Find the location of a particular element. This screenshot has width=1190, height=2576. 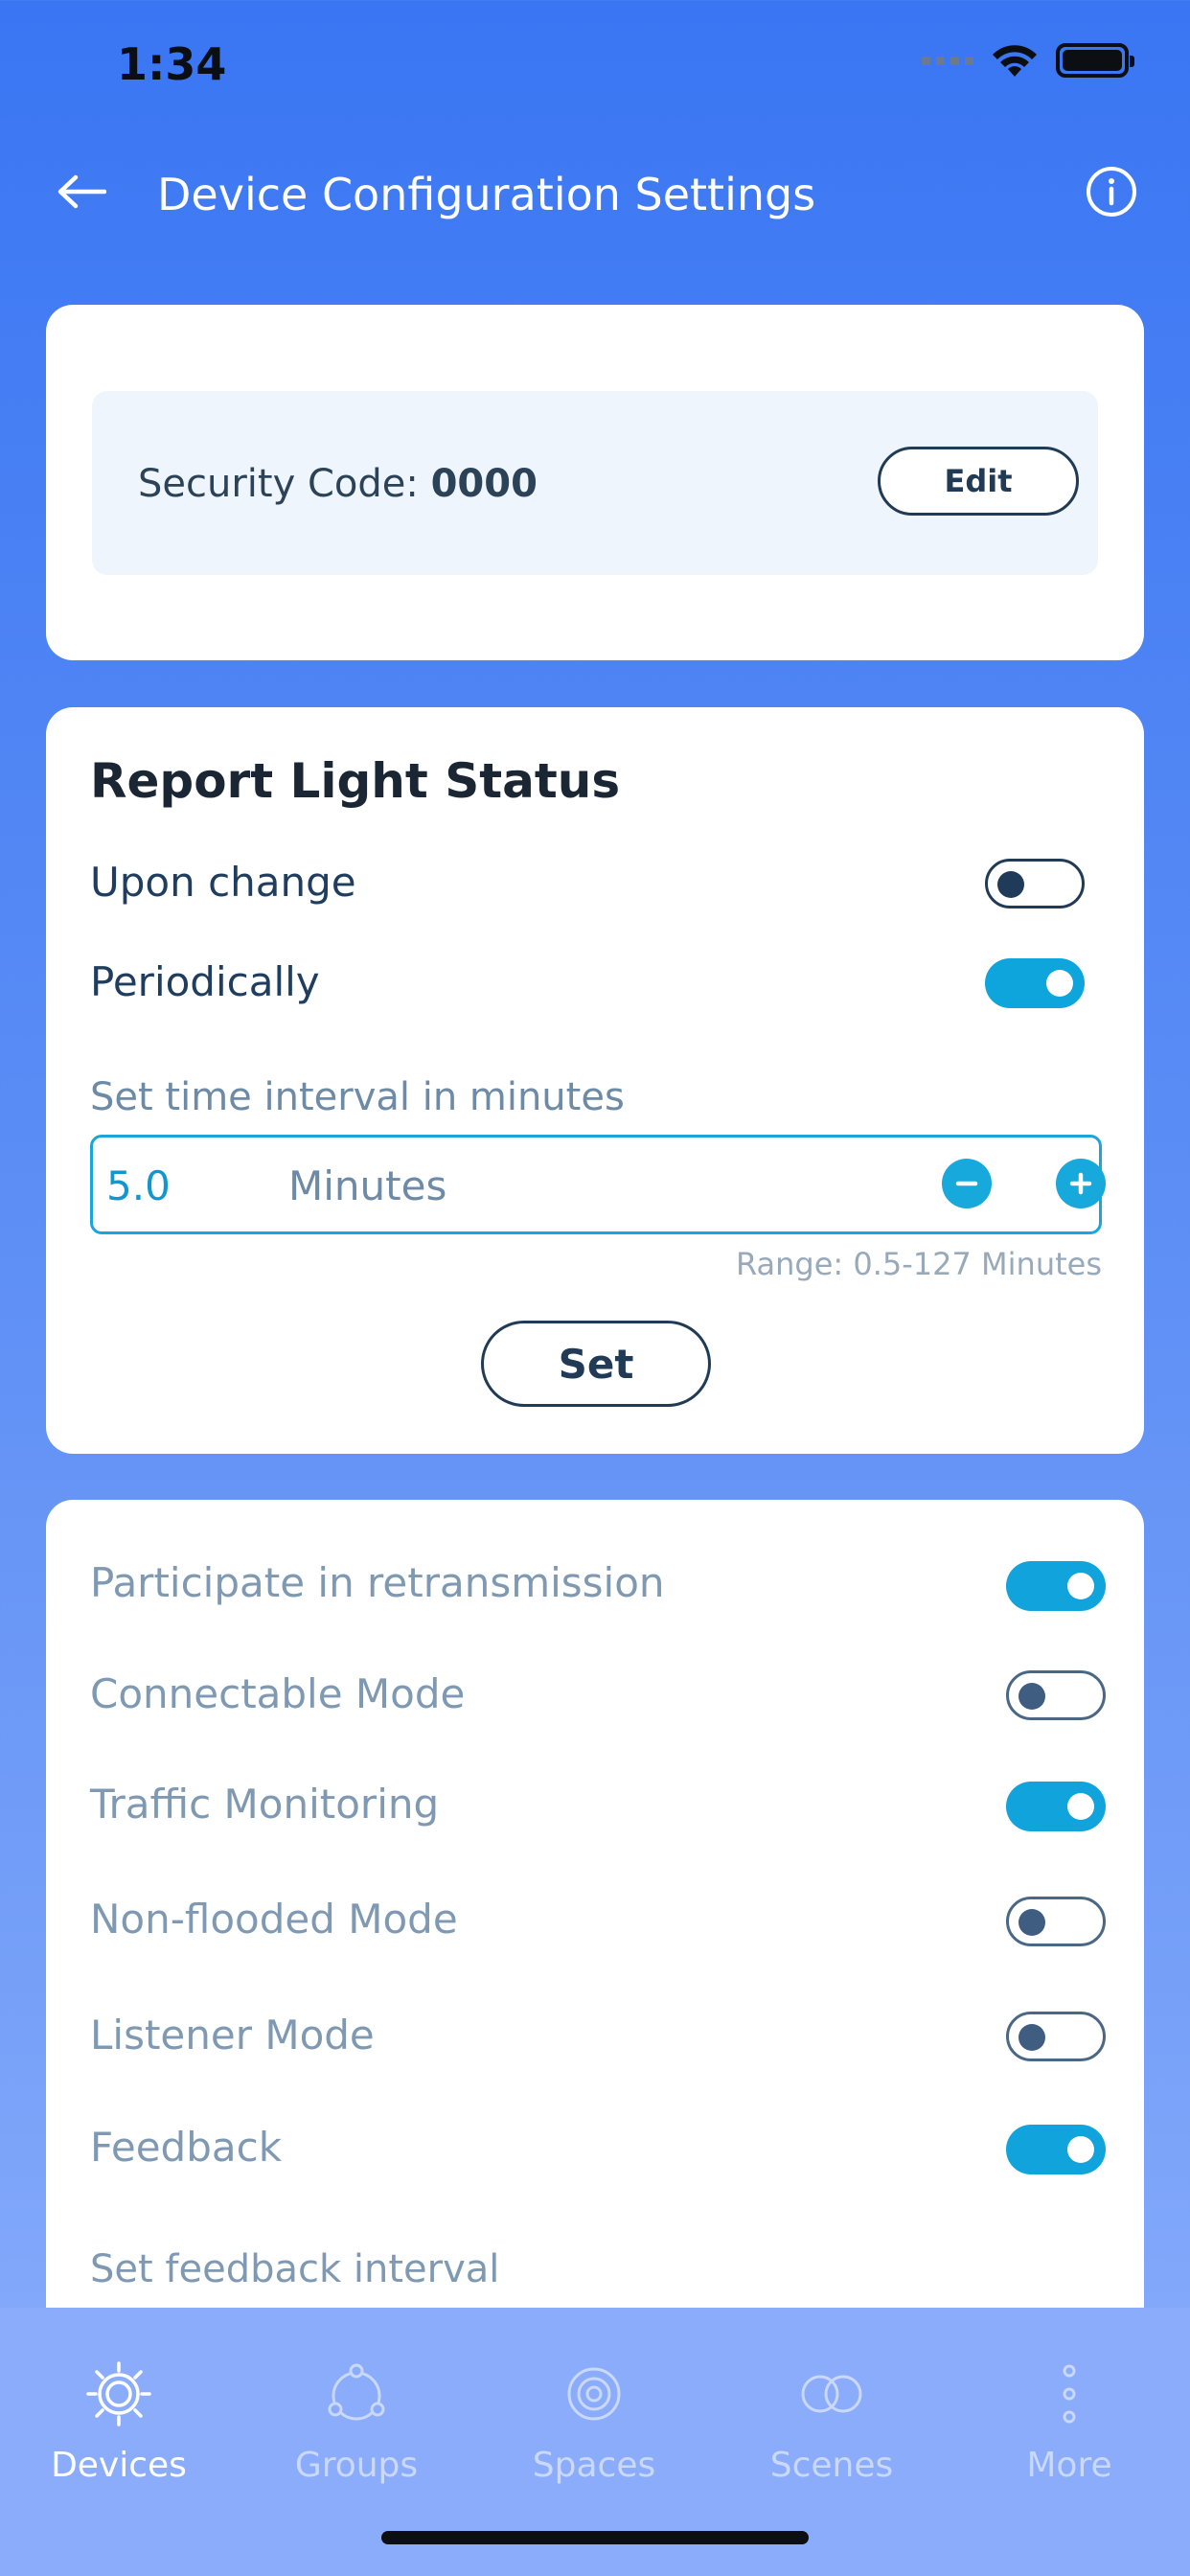

security-code-text: Security Code: 0000 is located at coordinates (338, 484).